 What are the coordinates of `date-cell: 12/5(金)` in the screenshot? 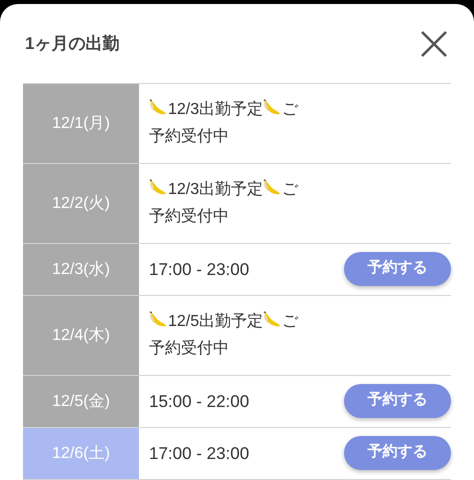 It's located at (81, 401).